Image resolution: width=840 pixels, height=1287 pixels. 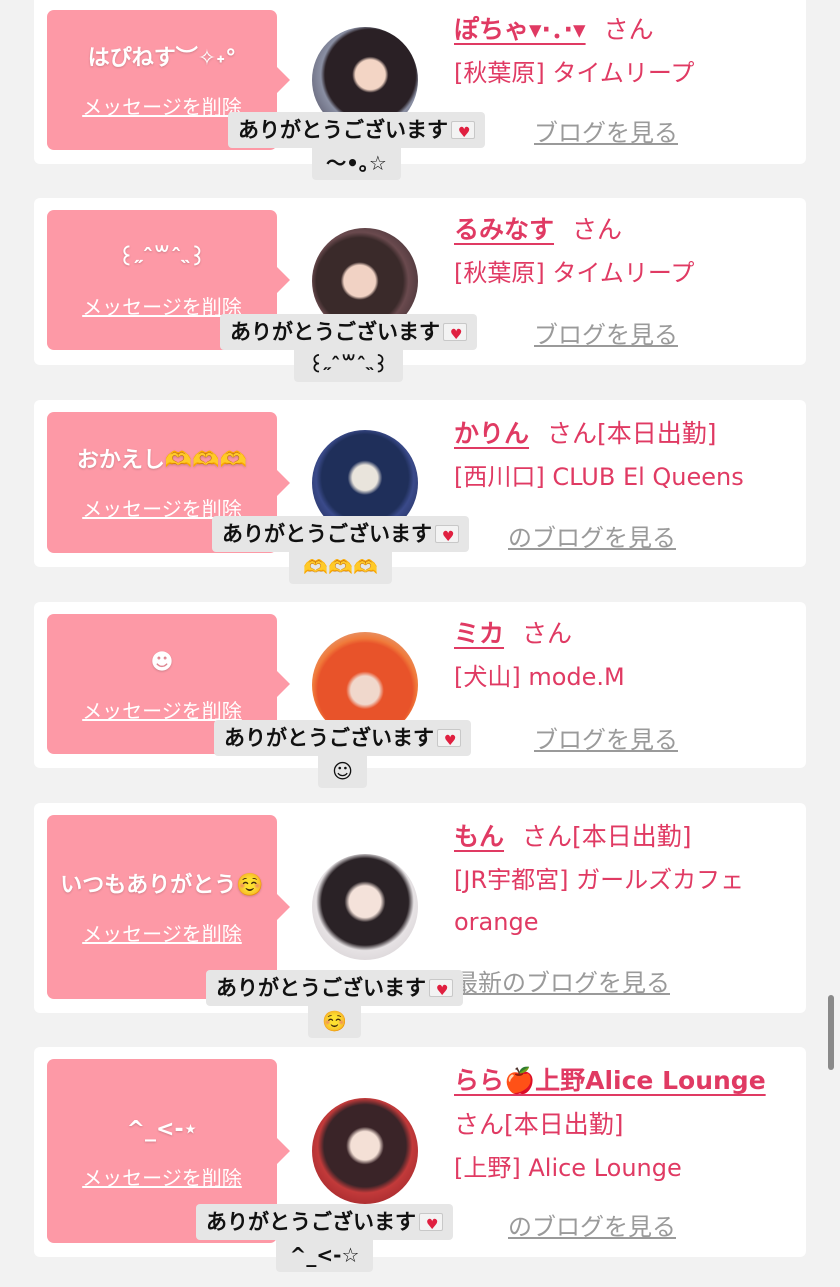 What do you see at coordinates (340, 568) in the screenshot?
I see `overlay-reply: 🫶🫶🫶` at bounding box center [340, 568].